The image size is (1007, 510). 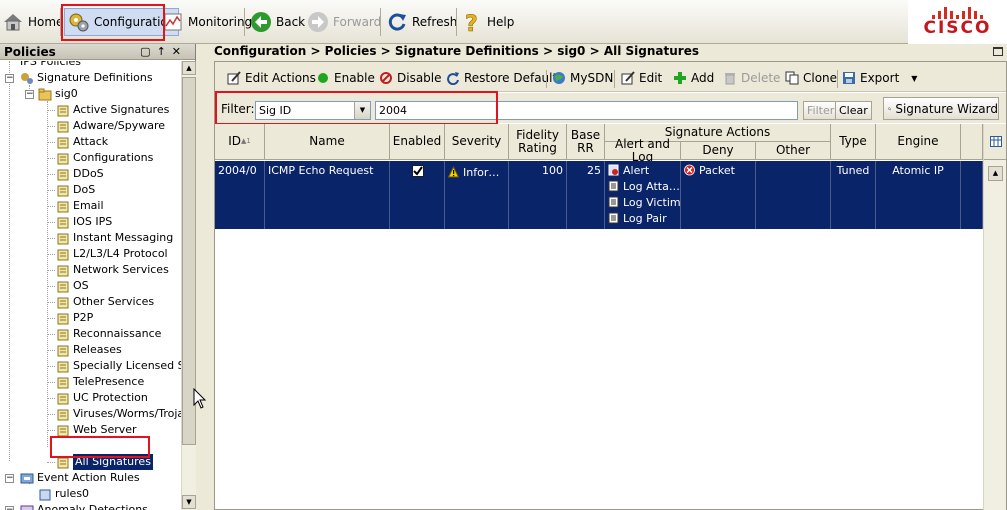 I want to click on column-header-other: Other, so click(x=793, y=151).